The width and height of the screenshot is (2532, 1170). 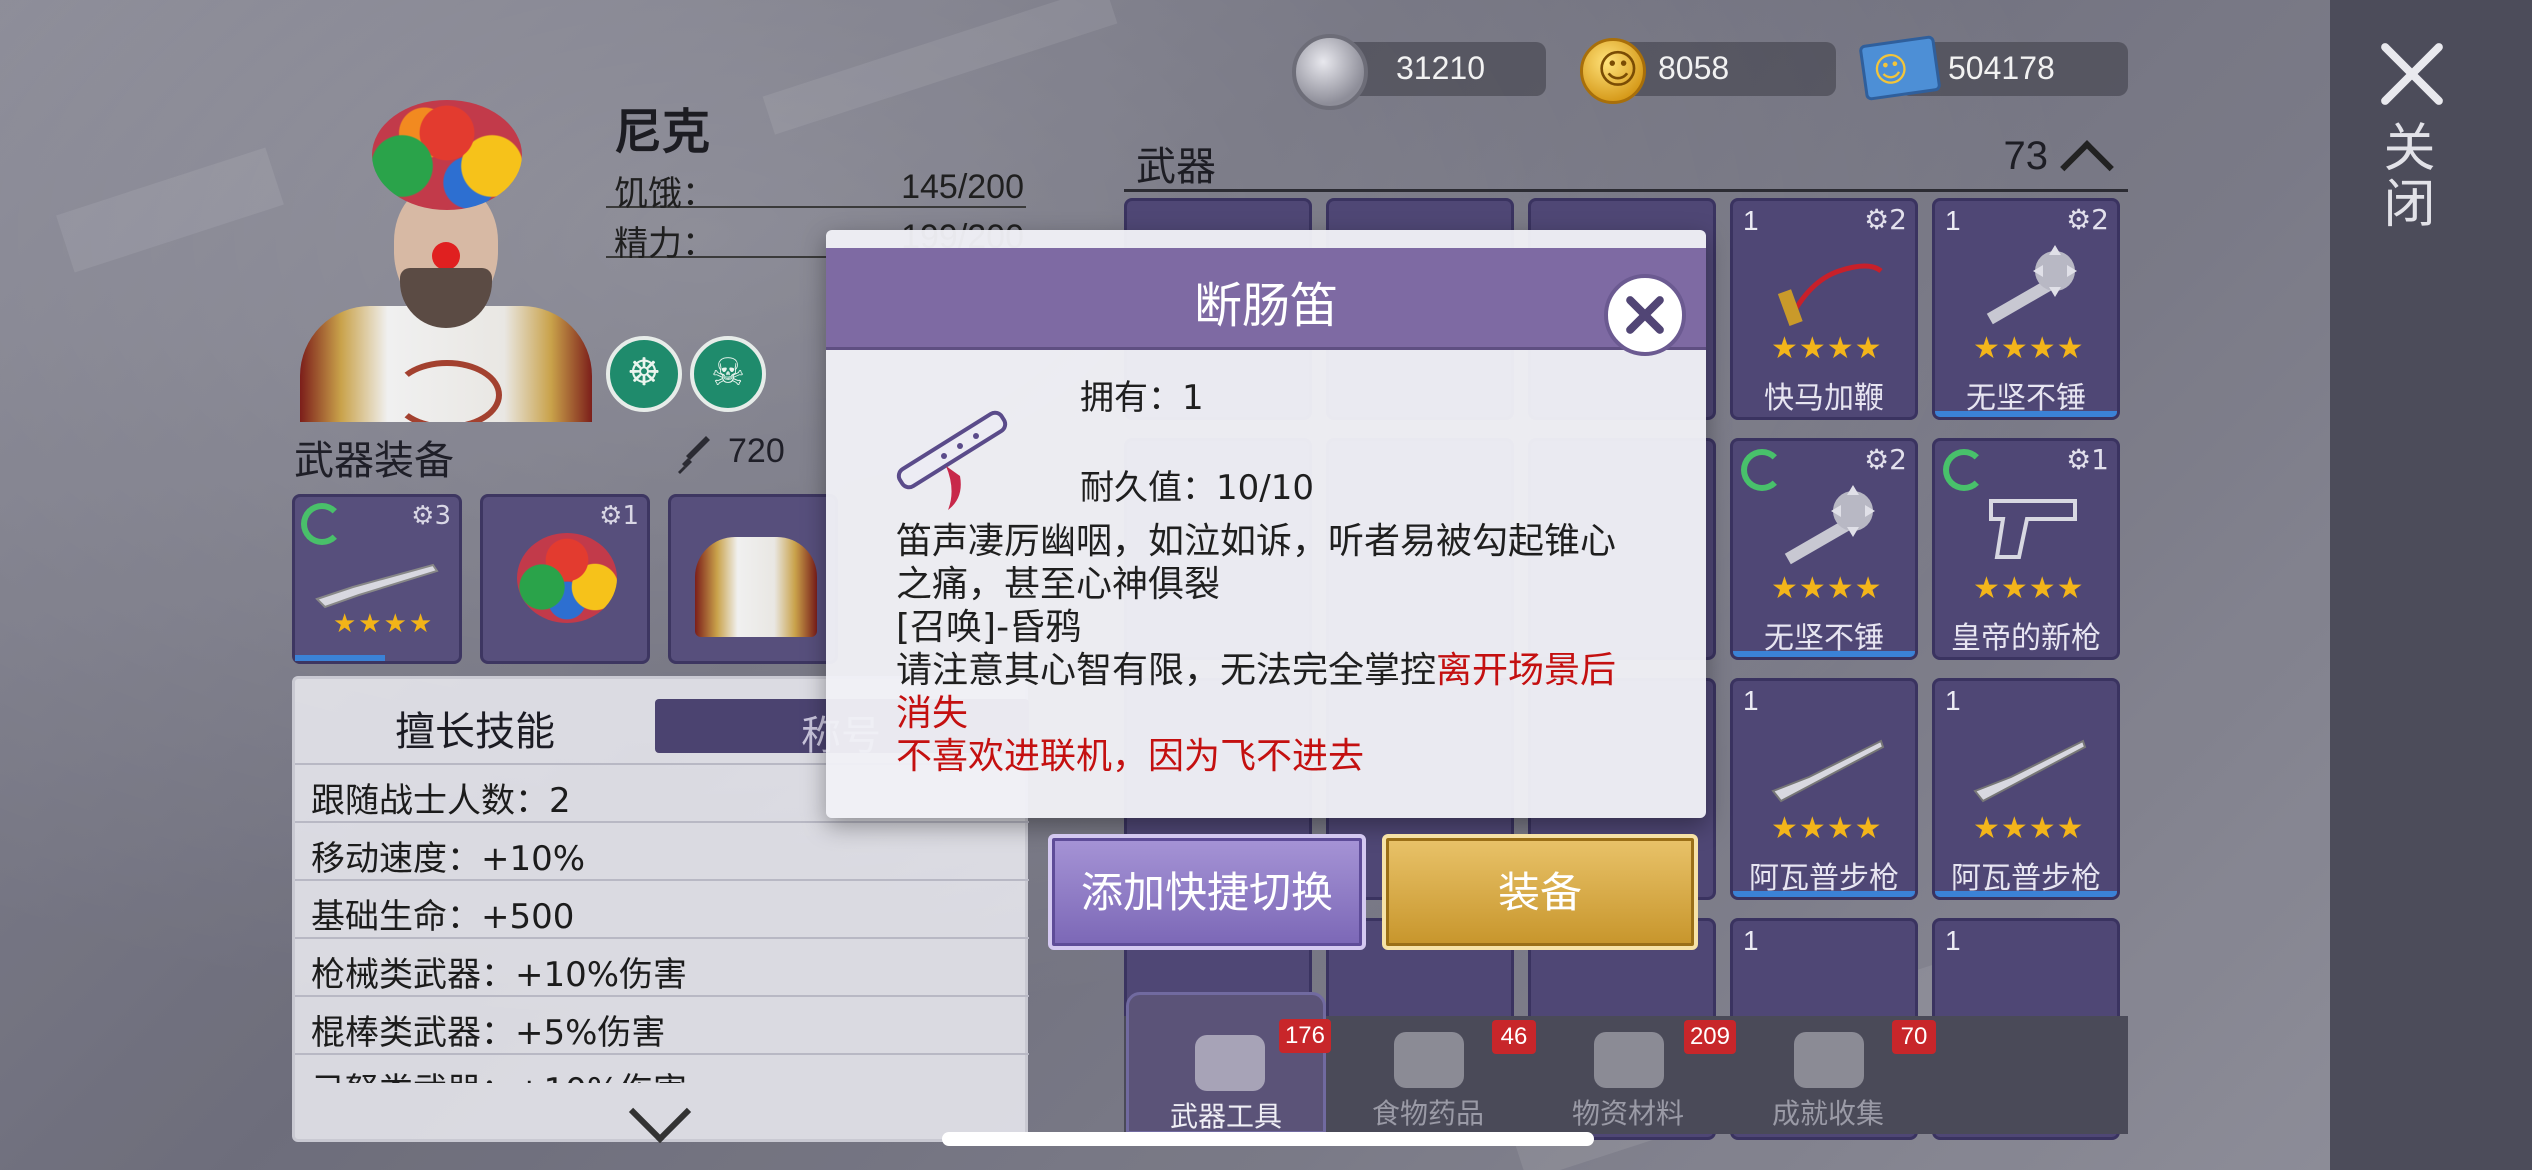 I want to click on tab-materials: 209 物资材料, so click(x=1632, y=1075).